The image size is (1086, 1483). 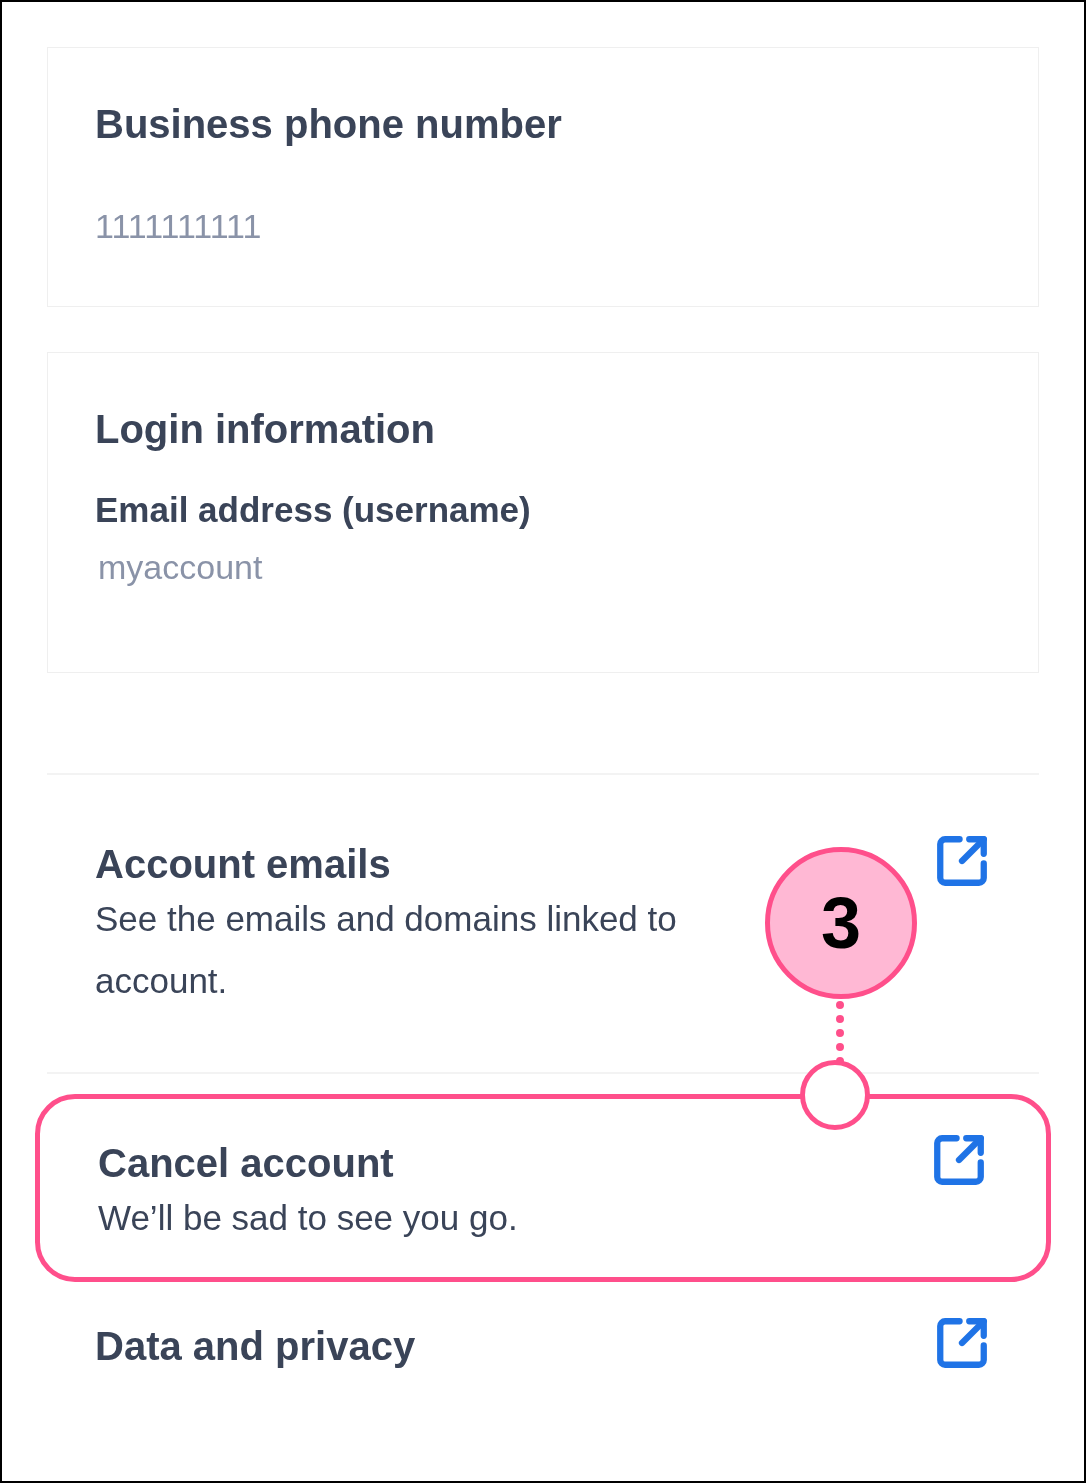 I want to click on link-description: We’ll be sad to see you go., so click(x=308, y=1218).